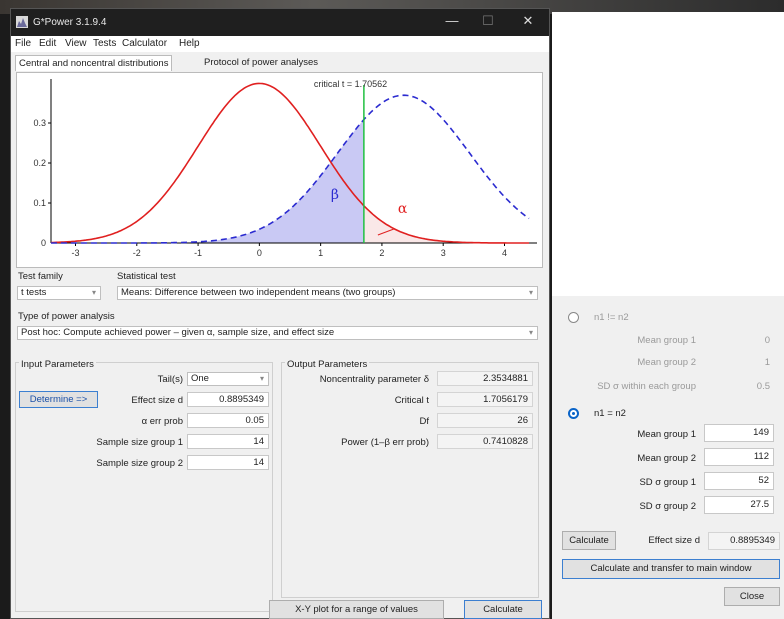 This screenshot has height=619, width=784. What do you see at coordinates (228, 420) in the screenshot?
I see `alpha-err-input: 0.05` at bounding box center [228, 420].